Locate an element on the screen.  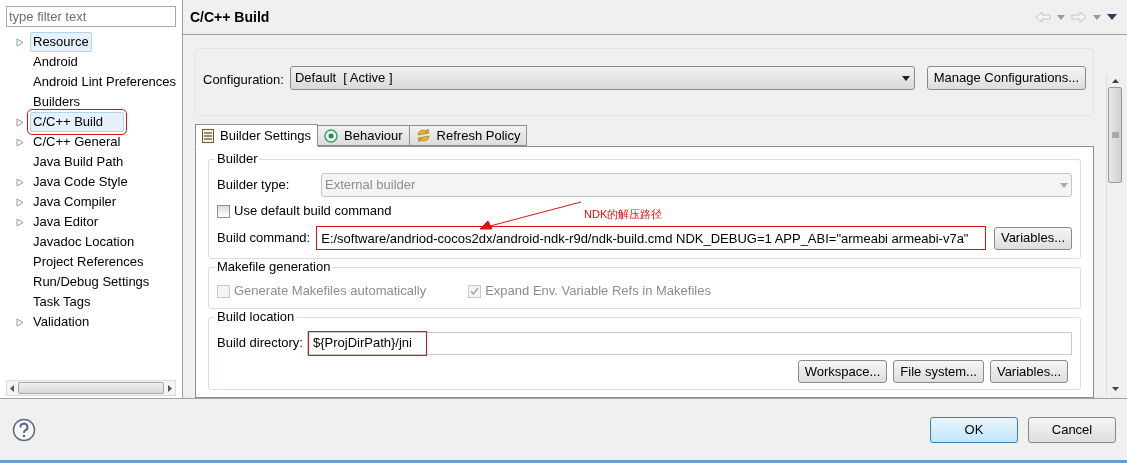
tree-item: Android is located at coordinates (55, 62).